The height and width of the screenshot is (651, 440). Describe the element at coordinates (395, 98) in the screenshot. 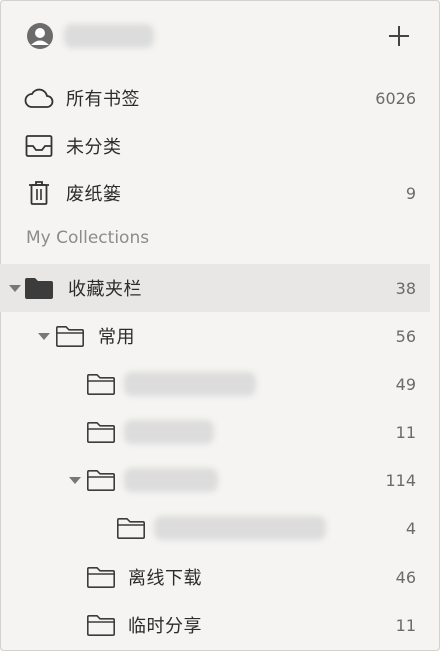

I see `all-bookmarks-count: 6026` at that location.